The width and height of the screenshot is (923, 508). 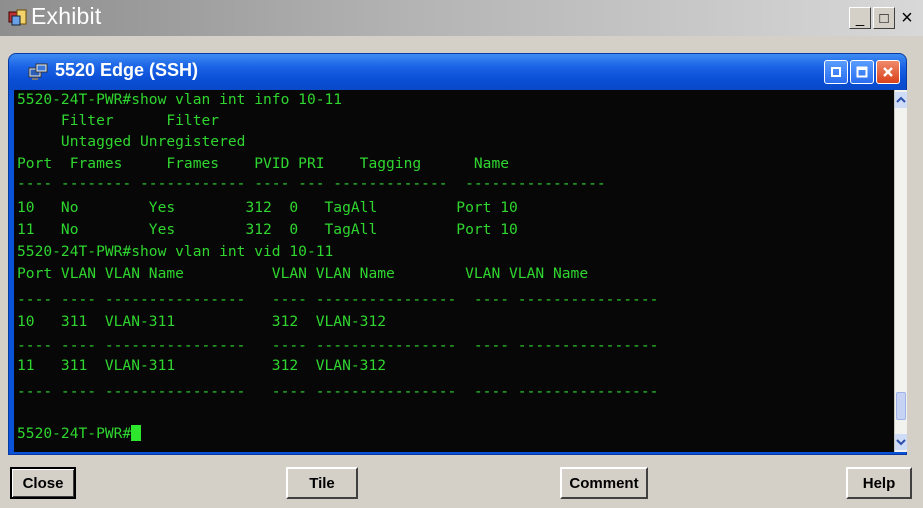 I want to click on ssh-close-button, so click(x=888, y=72).